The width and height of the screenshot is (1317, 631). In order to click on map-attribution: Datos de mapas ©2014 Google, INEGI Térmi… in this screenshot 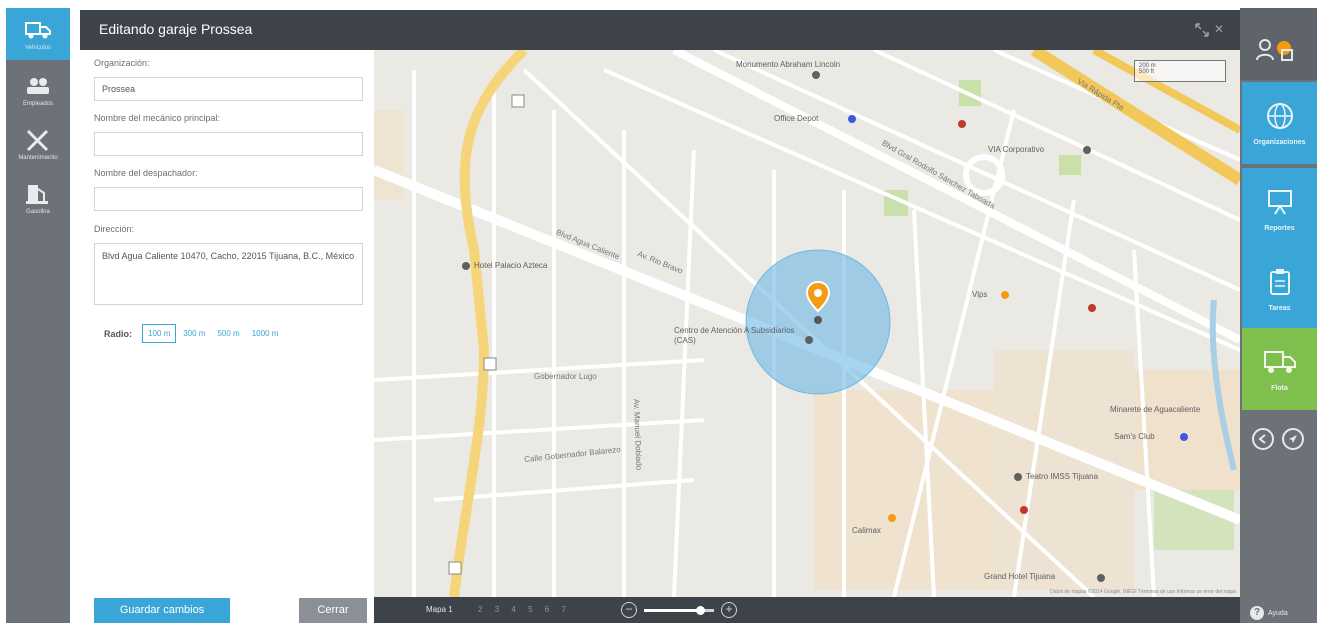, I will do `click(1143, 592)`.